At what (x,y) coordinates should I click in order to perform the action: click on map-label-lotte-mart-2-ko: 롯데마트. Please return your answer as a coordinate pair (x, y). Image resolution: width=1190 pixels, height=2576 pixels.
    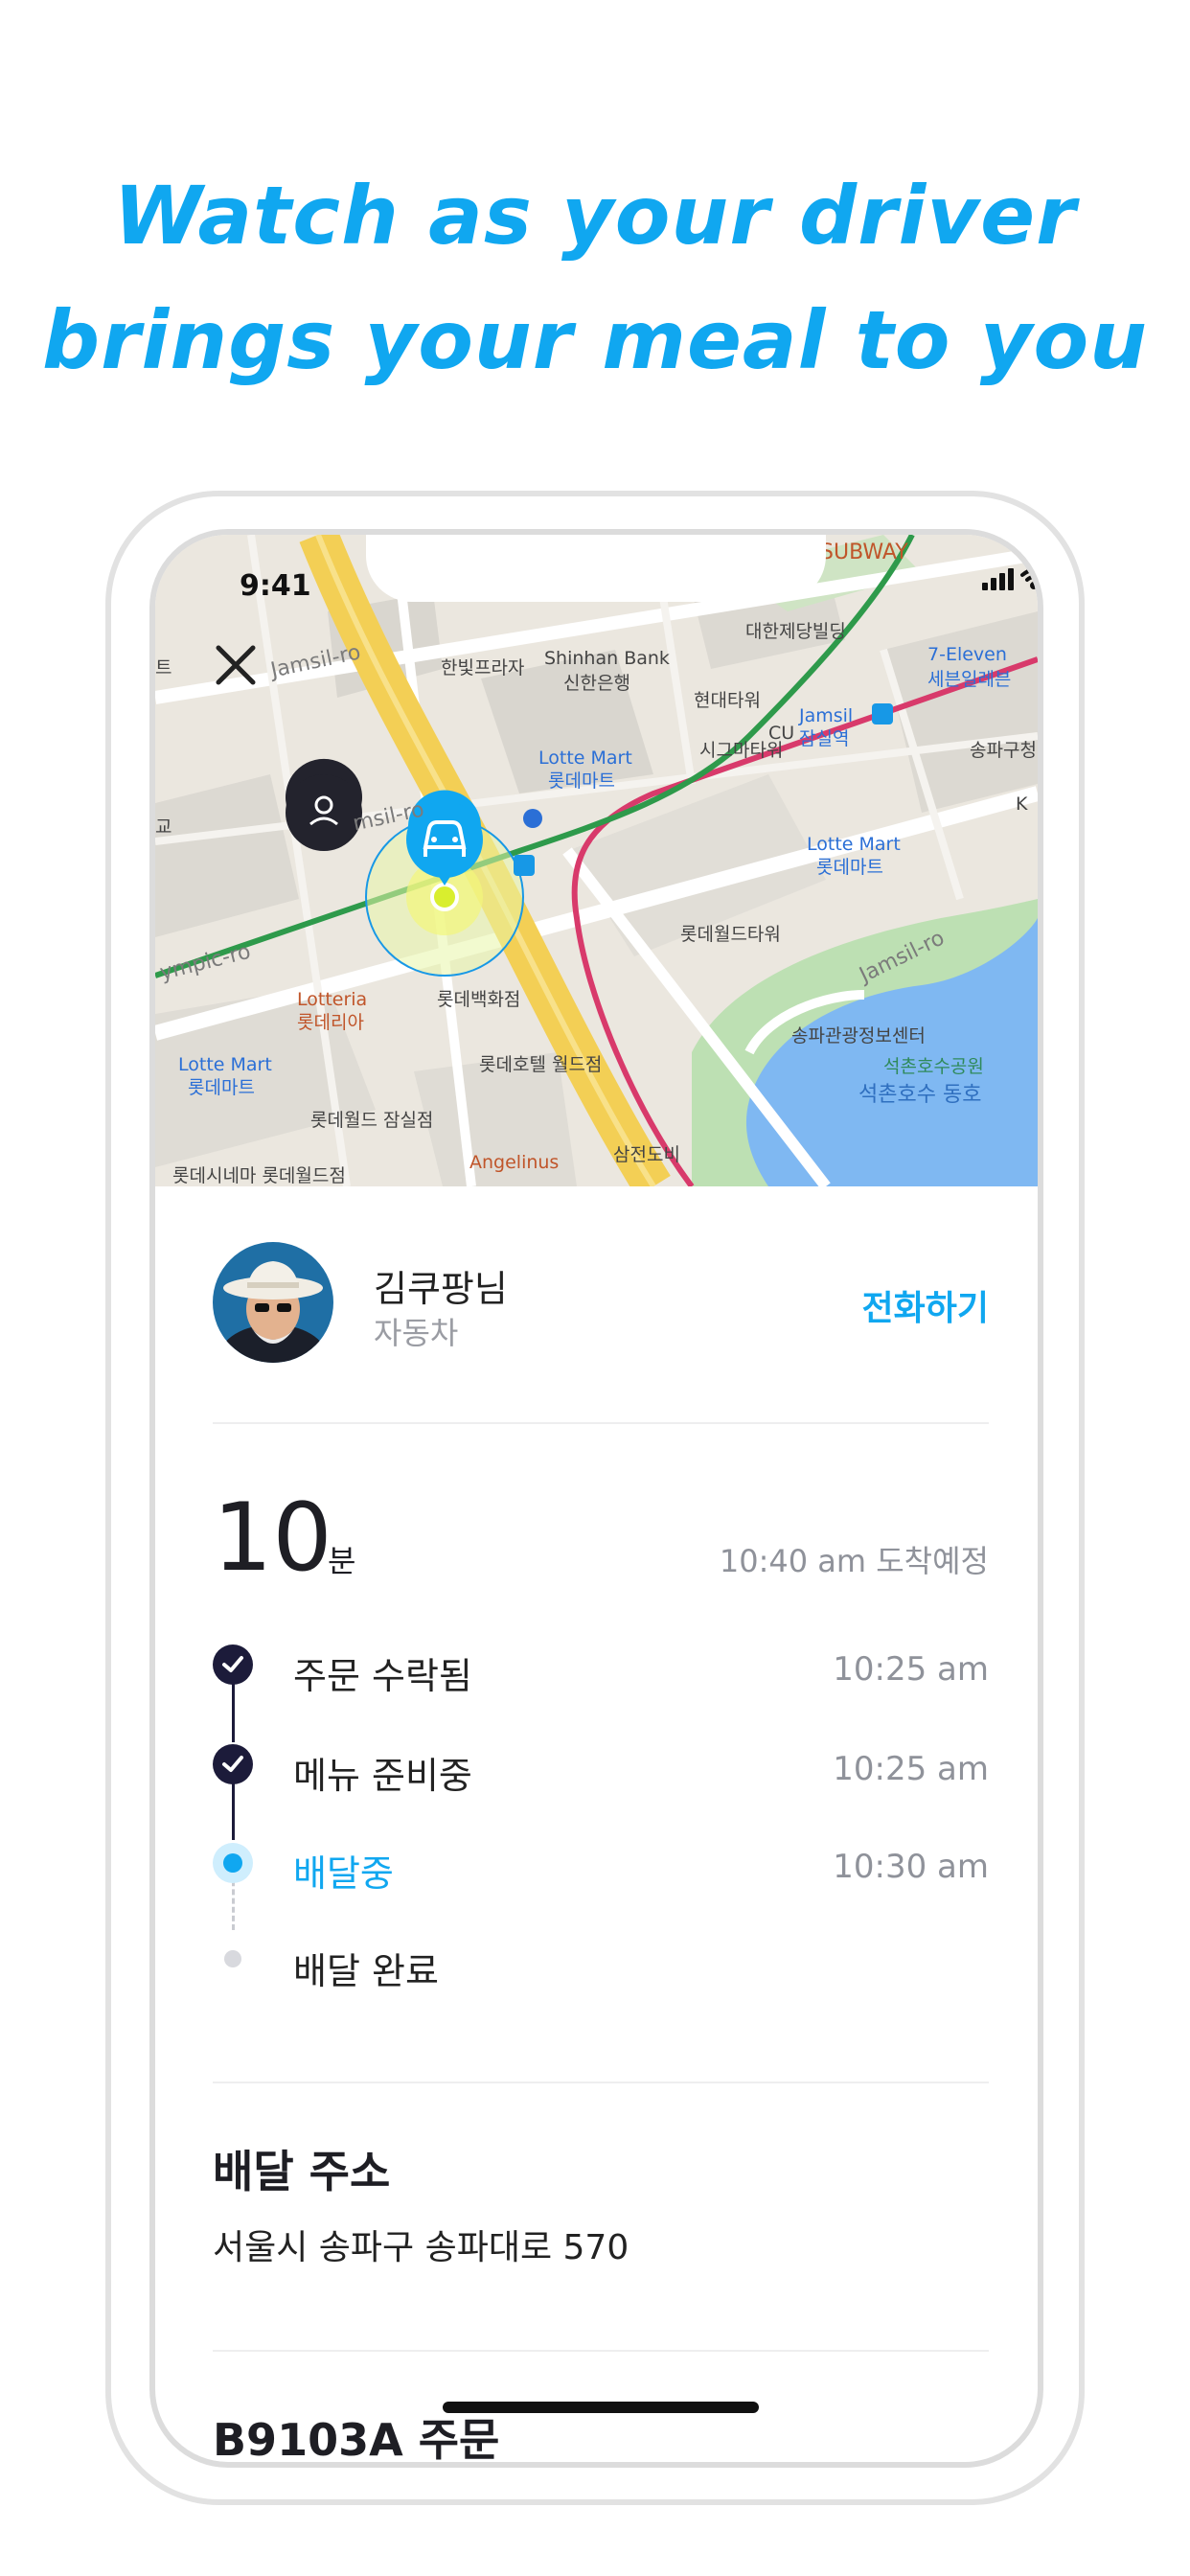
    Looking at the image, I should click on (850, 867).